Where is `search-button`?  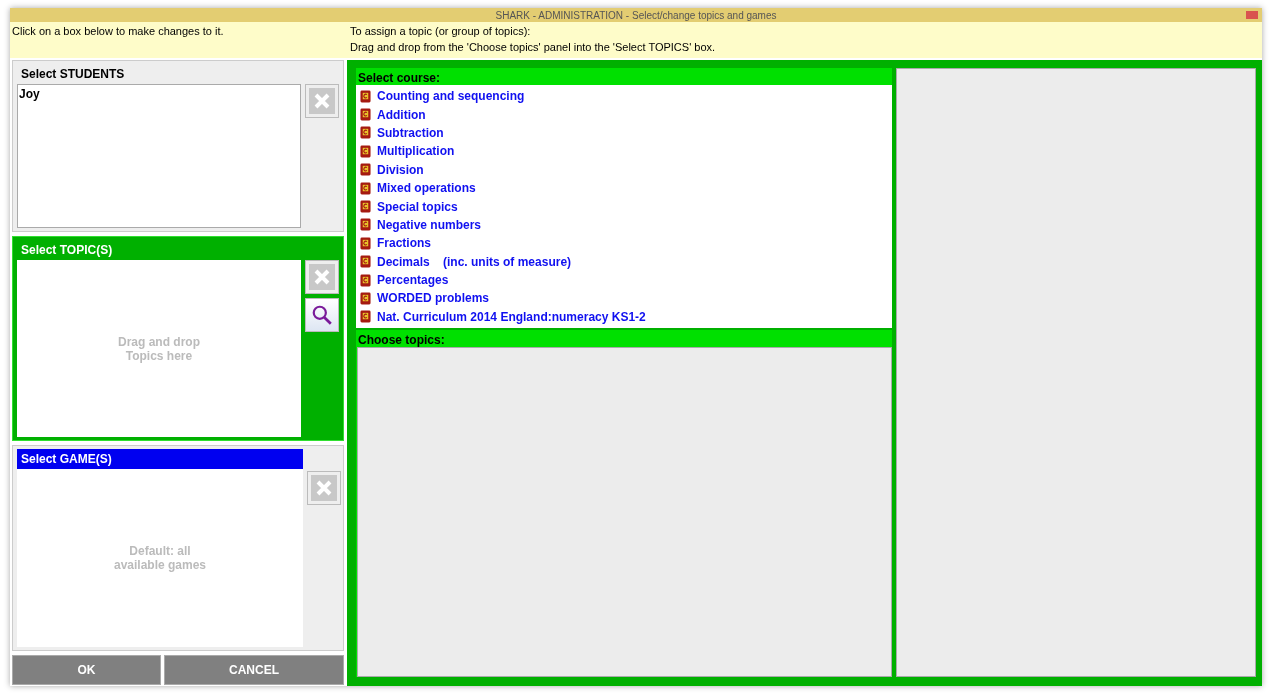
search-button is located at coordinates (322, 315).